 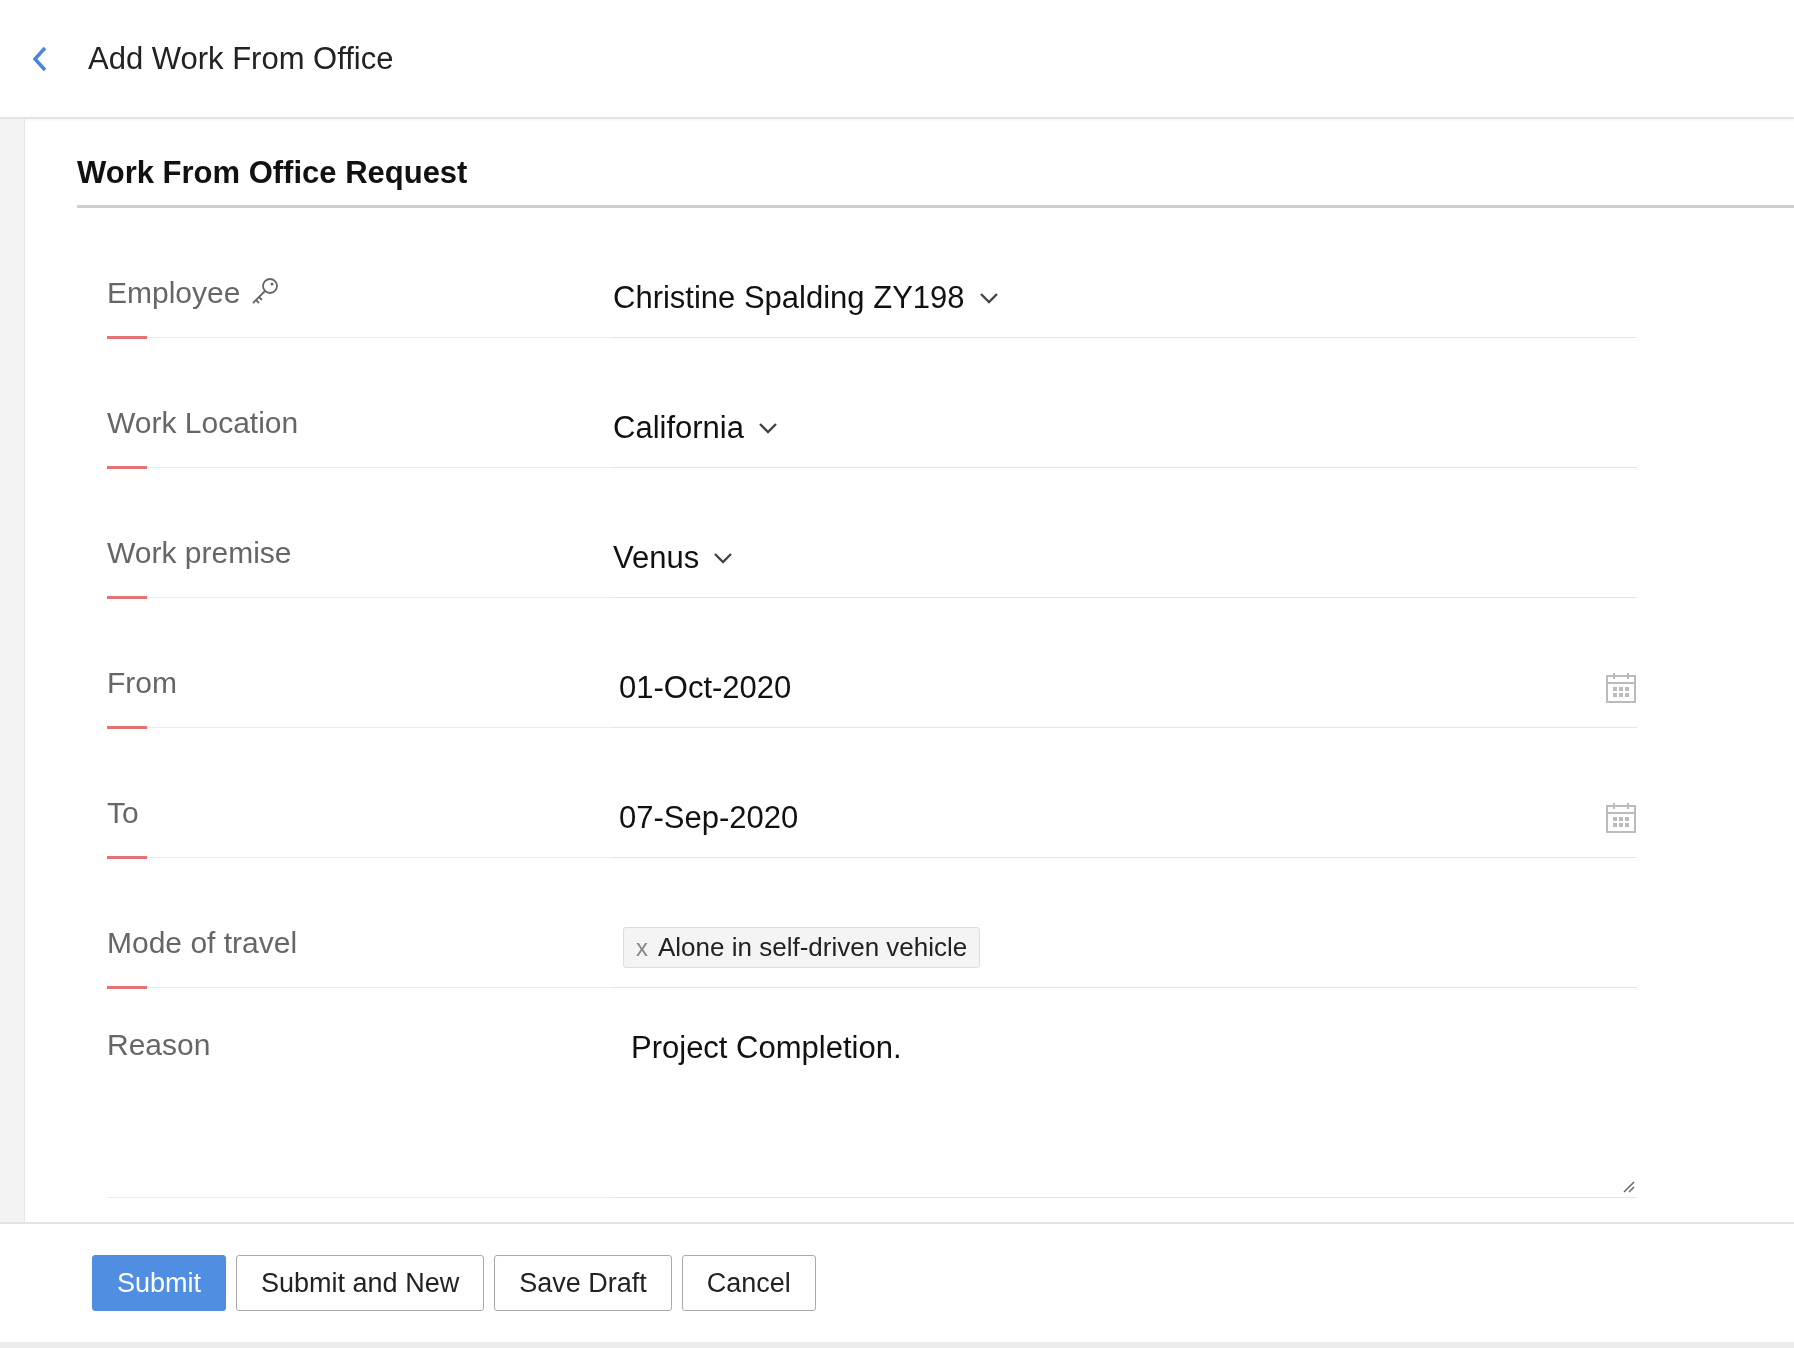 What do you see at coordinates (1628, 1186) in the screenshot?
I see `resize-handle-icon` at bounding box center [1628, 1186].